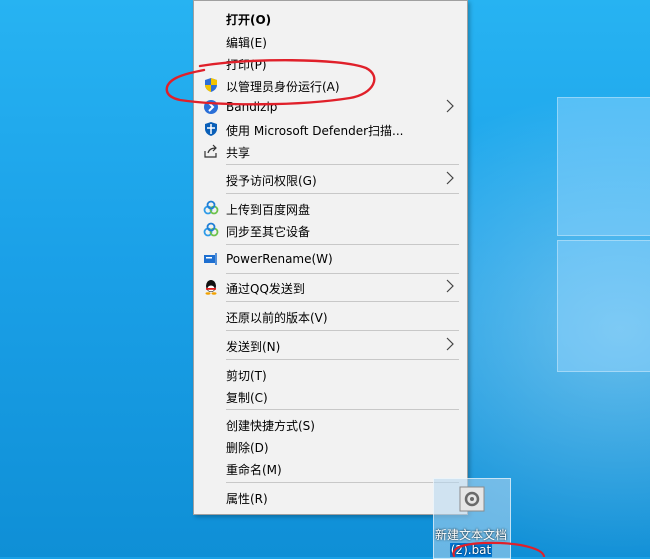 The width and height of the screenshot is (650, 559). Describe the element at coordinates (246, 376) in the screenshot. I see `menu-item-label: 剪切(T)` at that location.